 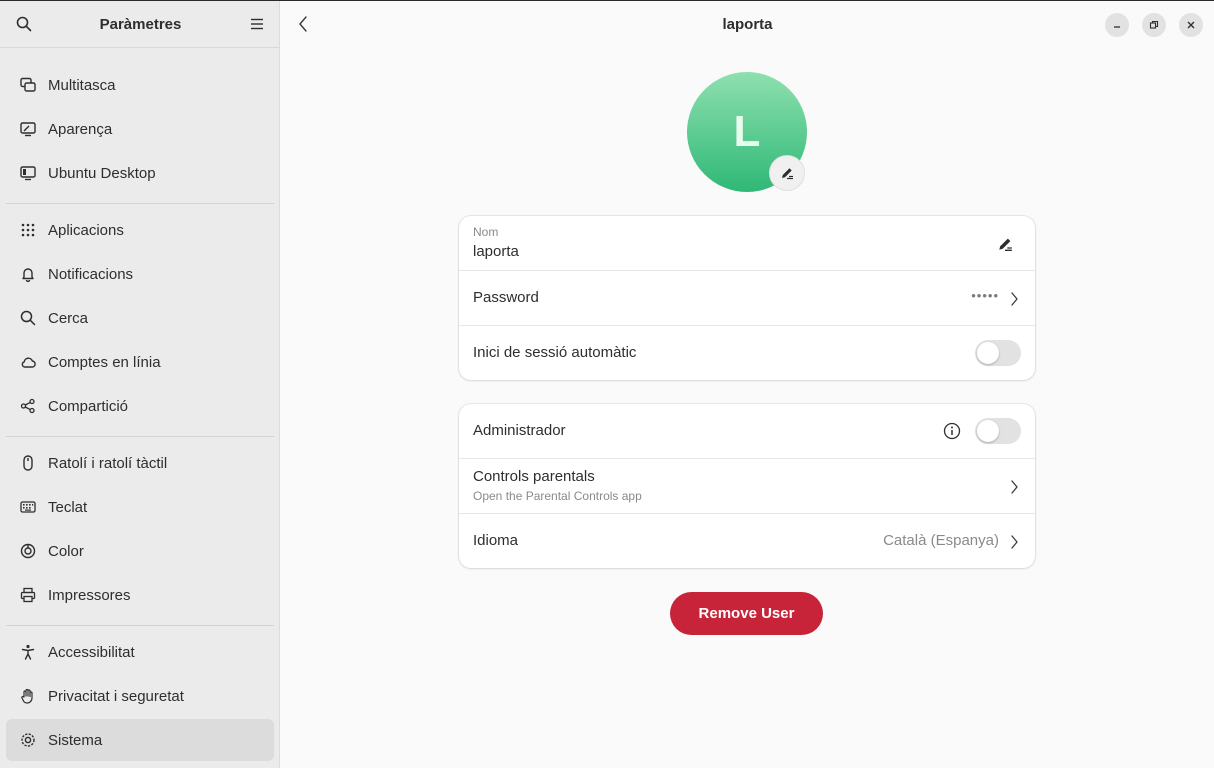 I want to click on parental-label: Controls parentals, so click(x=534, y=476).